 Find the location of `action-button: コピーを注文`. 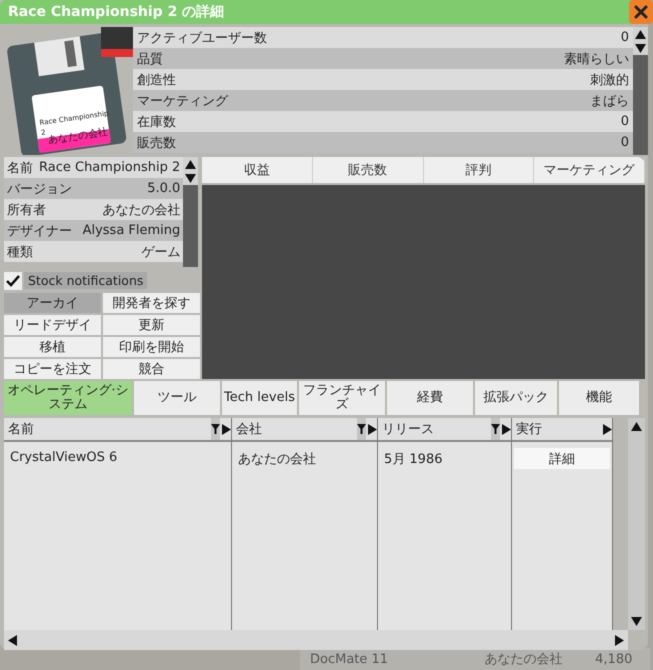

action-button: コピーを注文 is located at coordinates (52, 369).